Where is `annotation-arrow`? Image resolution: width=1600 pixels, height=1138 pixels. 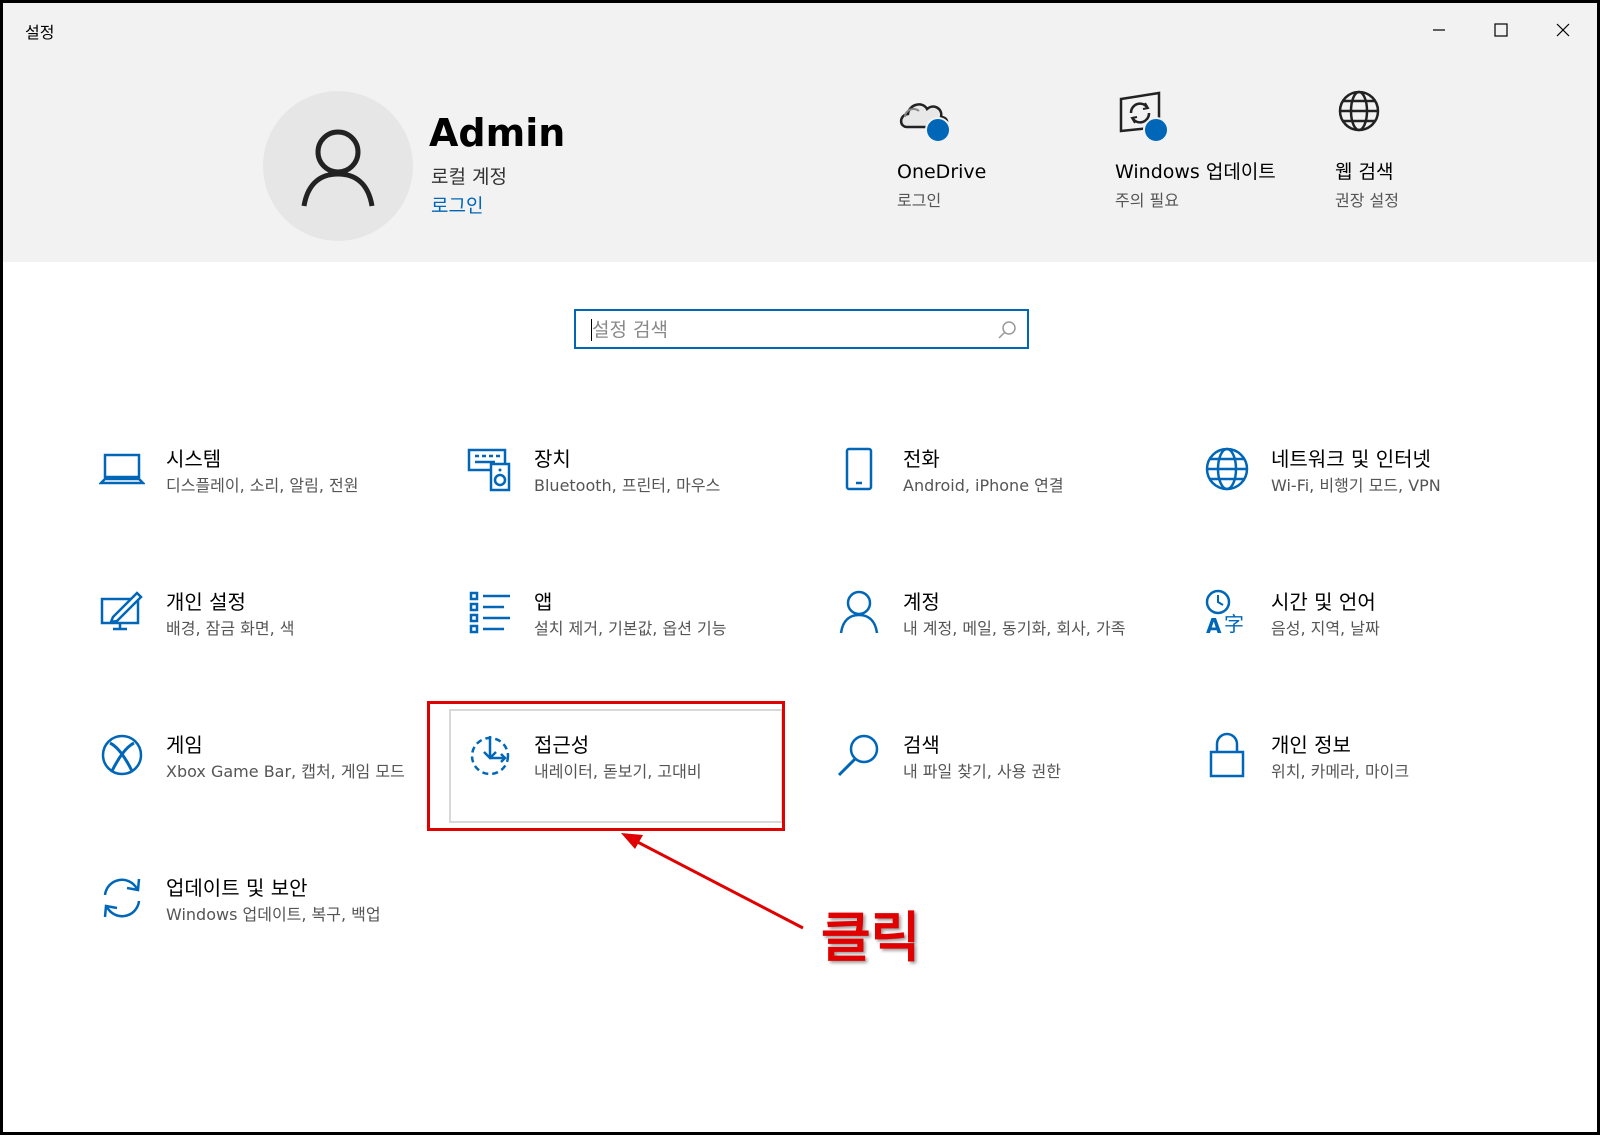 annotation-arrow is located at coordinates (712, 881).